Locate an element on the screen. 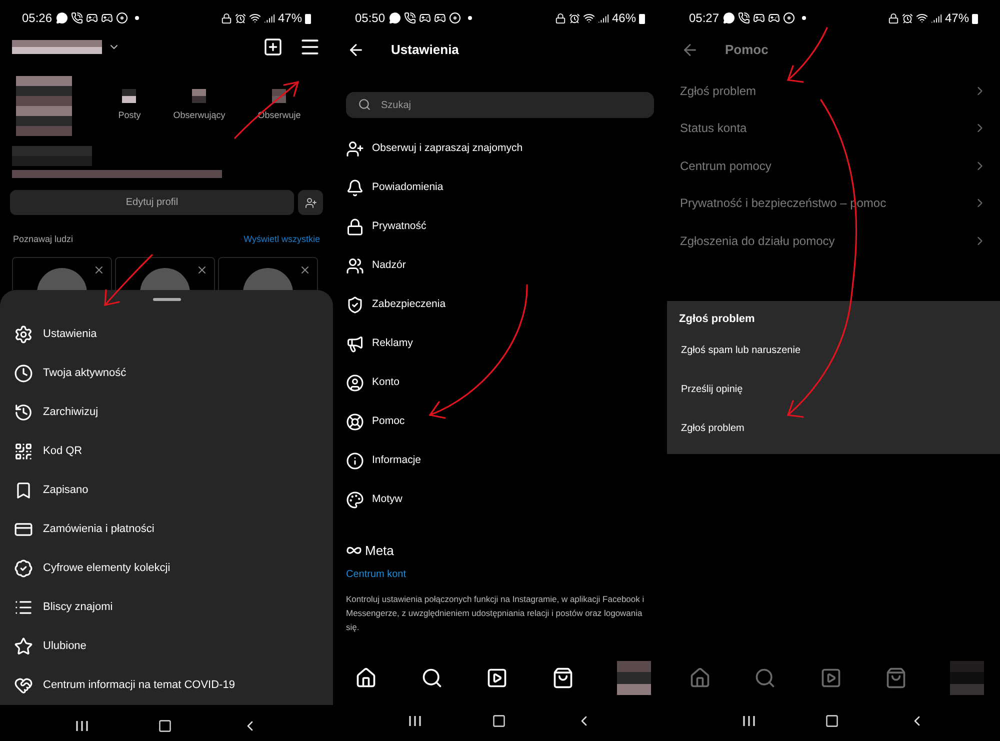  status-time: 05:50 is located at coordinates (370, 18).